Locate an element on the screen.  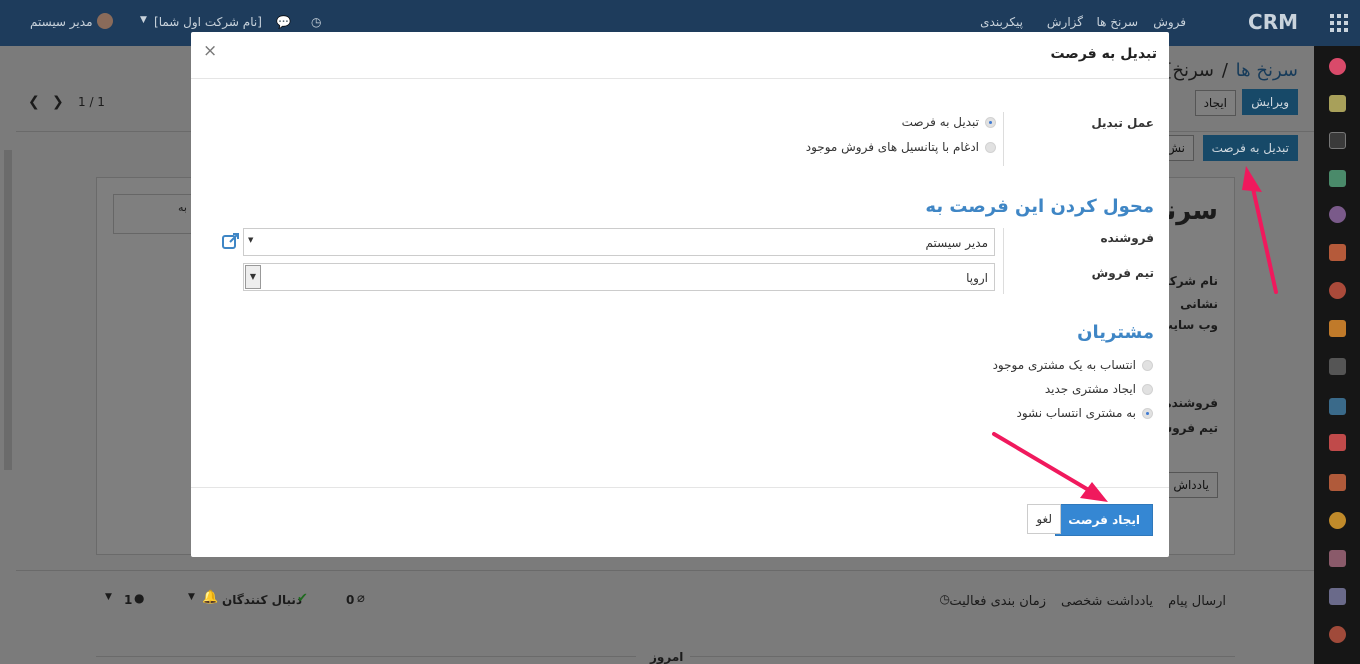
invoicing-icon is located at coordinates (1337, 406).